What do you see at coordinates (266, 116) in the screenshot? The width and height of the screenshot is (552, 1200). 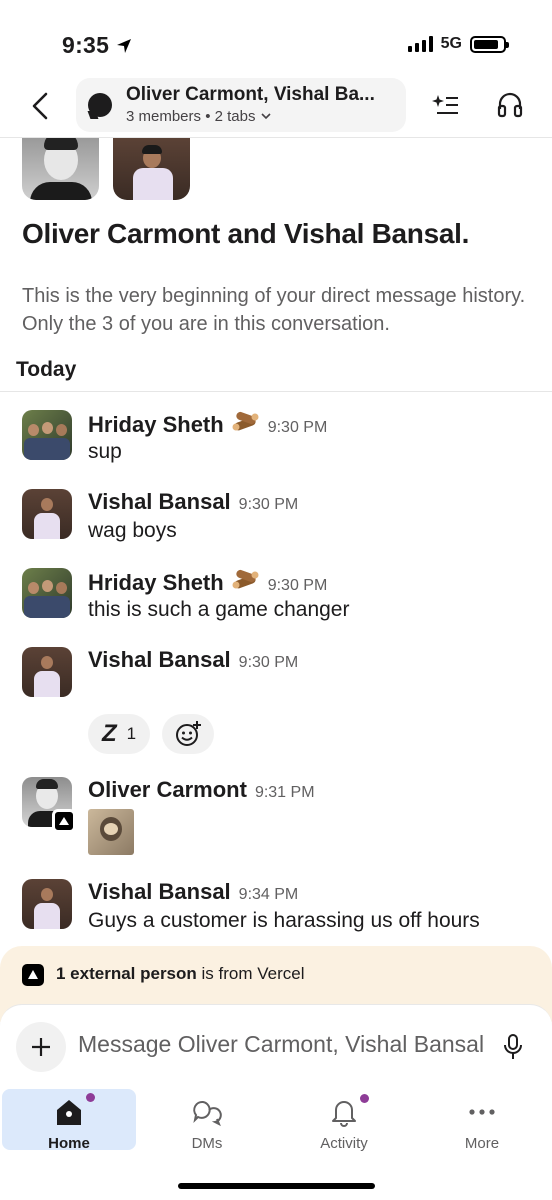 I see `chevron-down-icon` at bounding box center [266, 116].